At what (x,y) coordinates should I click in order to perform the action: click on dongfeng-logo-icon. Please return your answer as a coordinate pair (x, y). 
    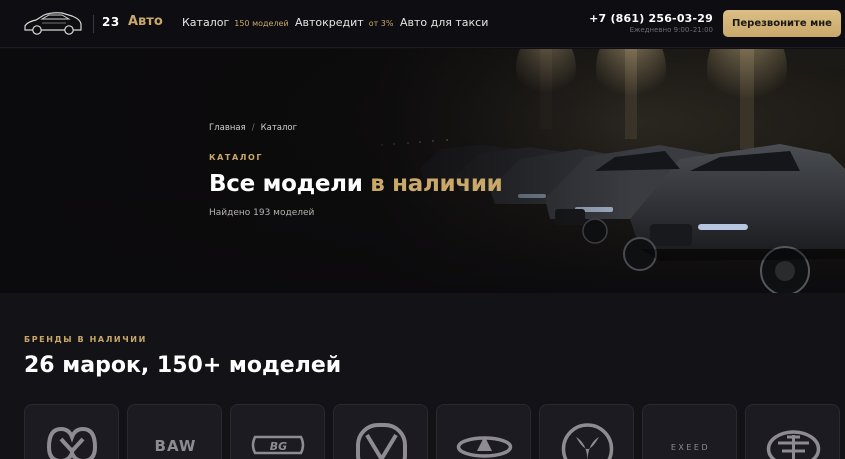
    Looking at the image, I should click on (587, 441).